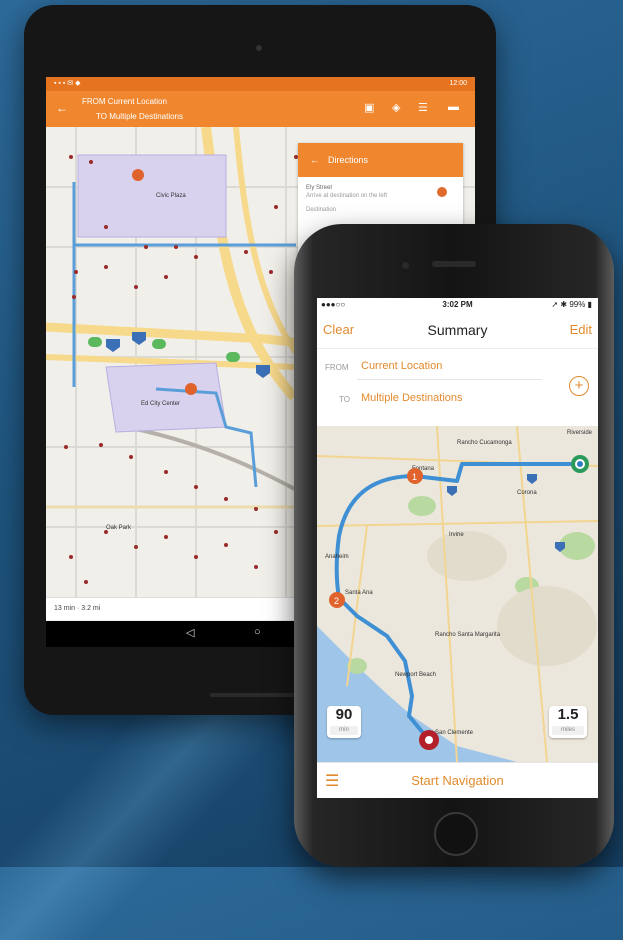  I want to click on to-label: TO, so click(344, 399).